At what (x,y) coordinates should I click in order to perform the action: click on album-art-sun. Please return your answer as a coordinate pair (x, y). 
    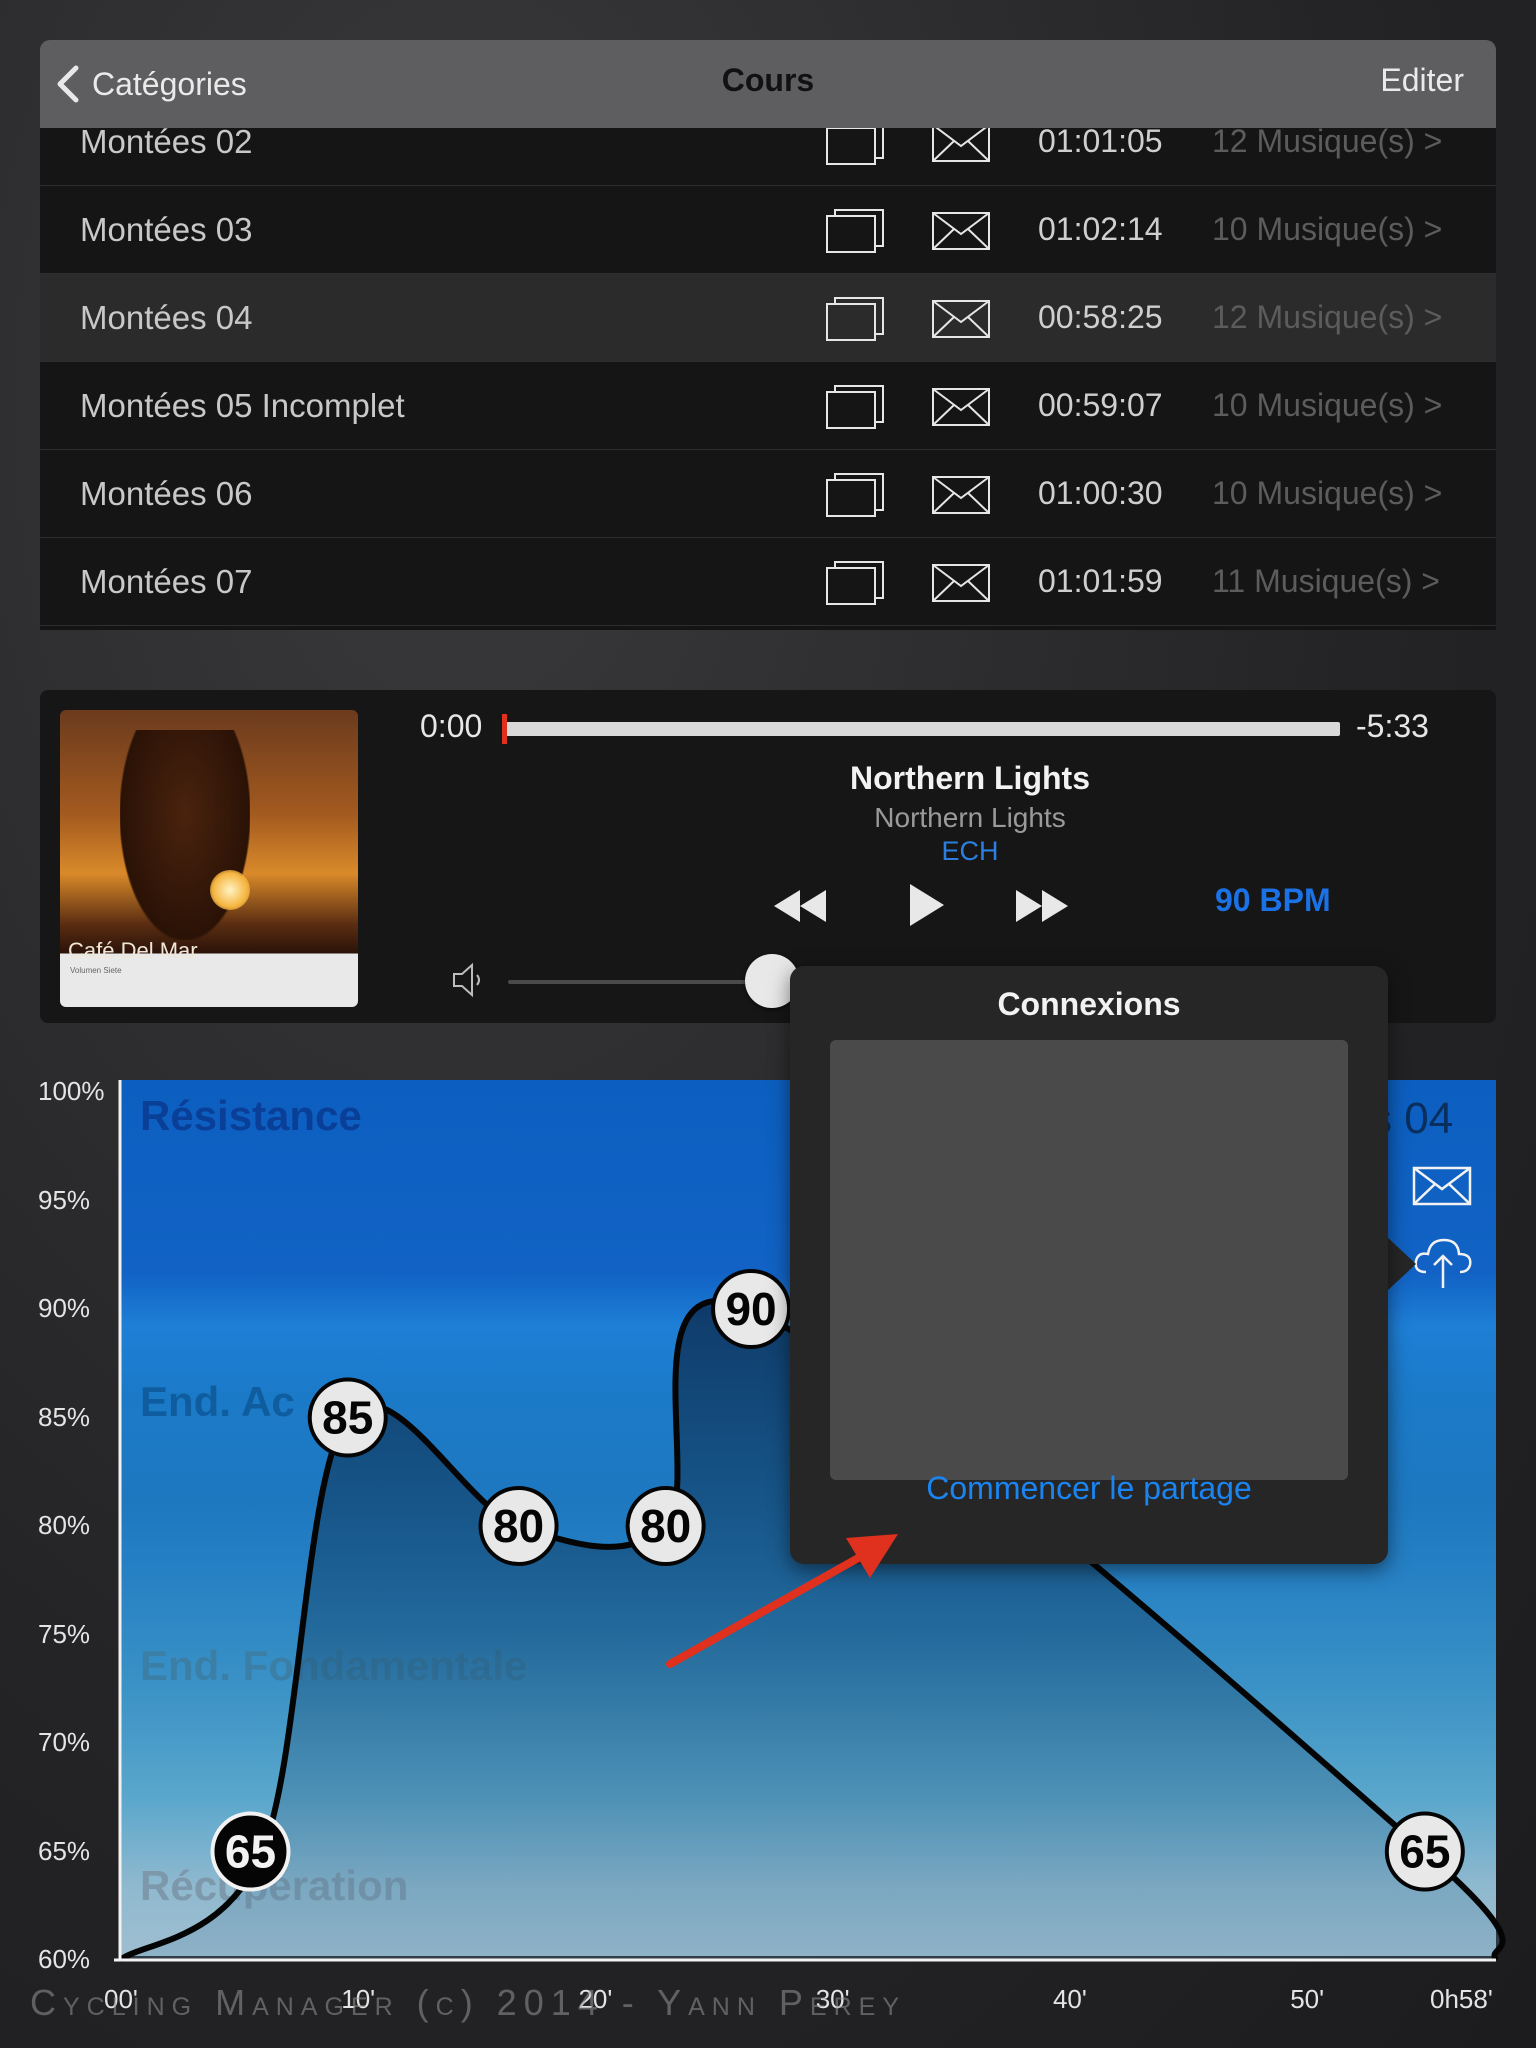
    Looking at the image, I should click on (230, 890).